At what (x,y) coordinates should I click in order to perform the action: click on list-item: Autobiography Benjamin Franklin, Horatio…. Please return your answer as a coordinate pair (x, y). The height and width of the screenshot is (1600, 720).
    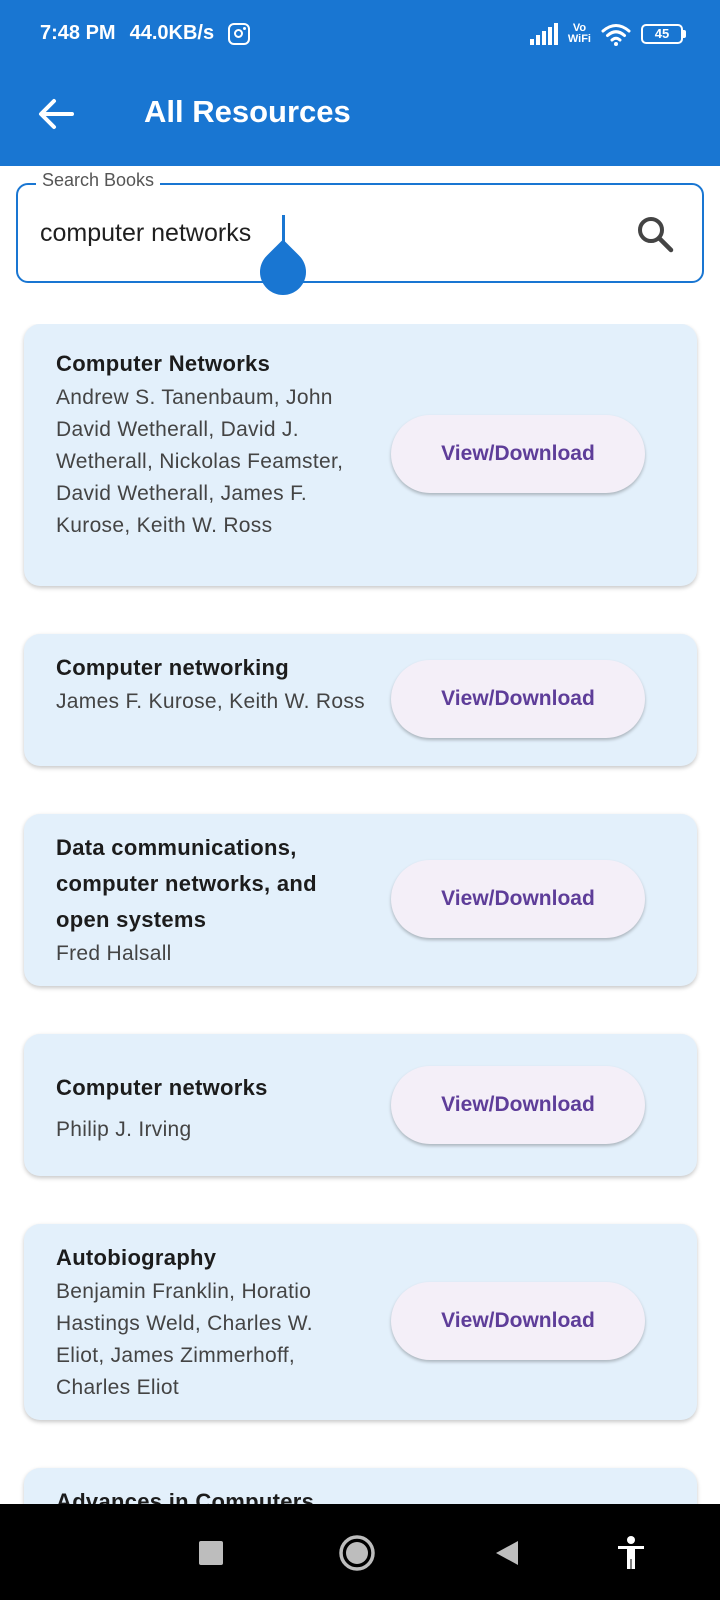
    Looking at the image, I should click on (360, 1322).